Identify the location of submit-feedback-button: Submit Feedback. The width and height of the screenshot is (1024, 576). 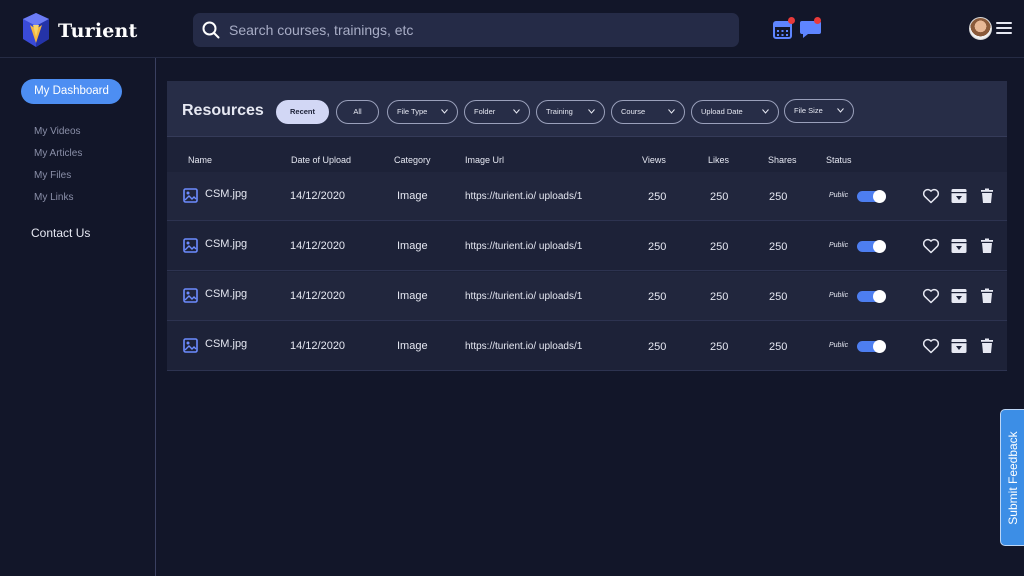
(1012, 477).